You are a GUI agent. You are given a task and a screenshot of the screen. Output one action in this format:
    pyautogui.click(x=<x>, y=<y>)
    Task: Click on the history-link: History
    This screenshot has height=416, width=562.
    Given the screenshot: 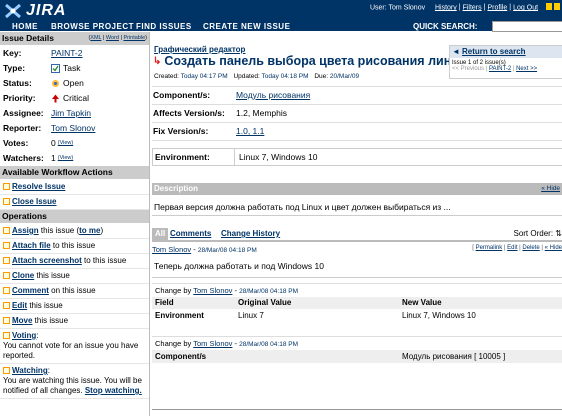 What is the action you would take?
    pyautogui.click(x=446, y=7)
    